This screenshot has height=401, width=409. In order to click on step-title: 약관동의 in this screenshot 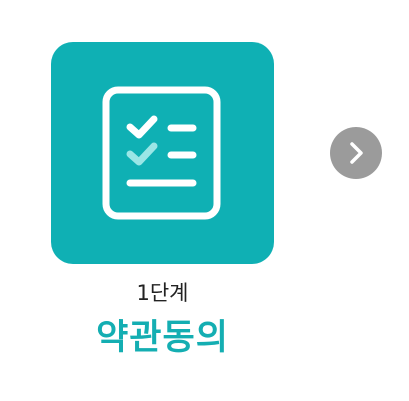, I will do `click(162, 338)`.